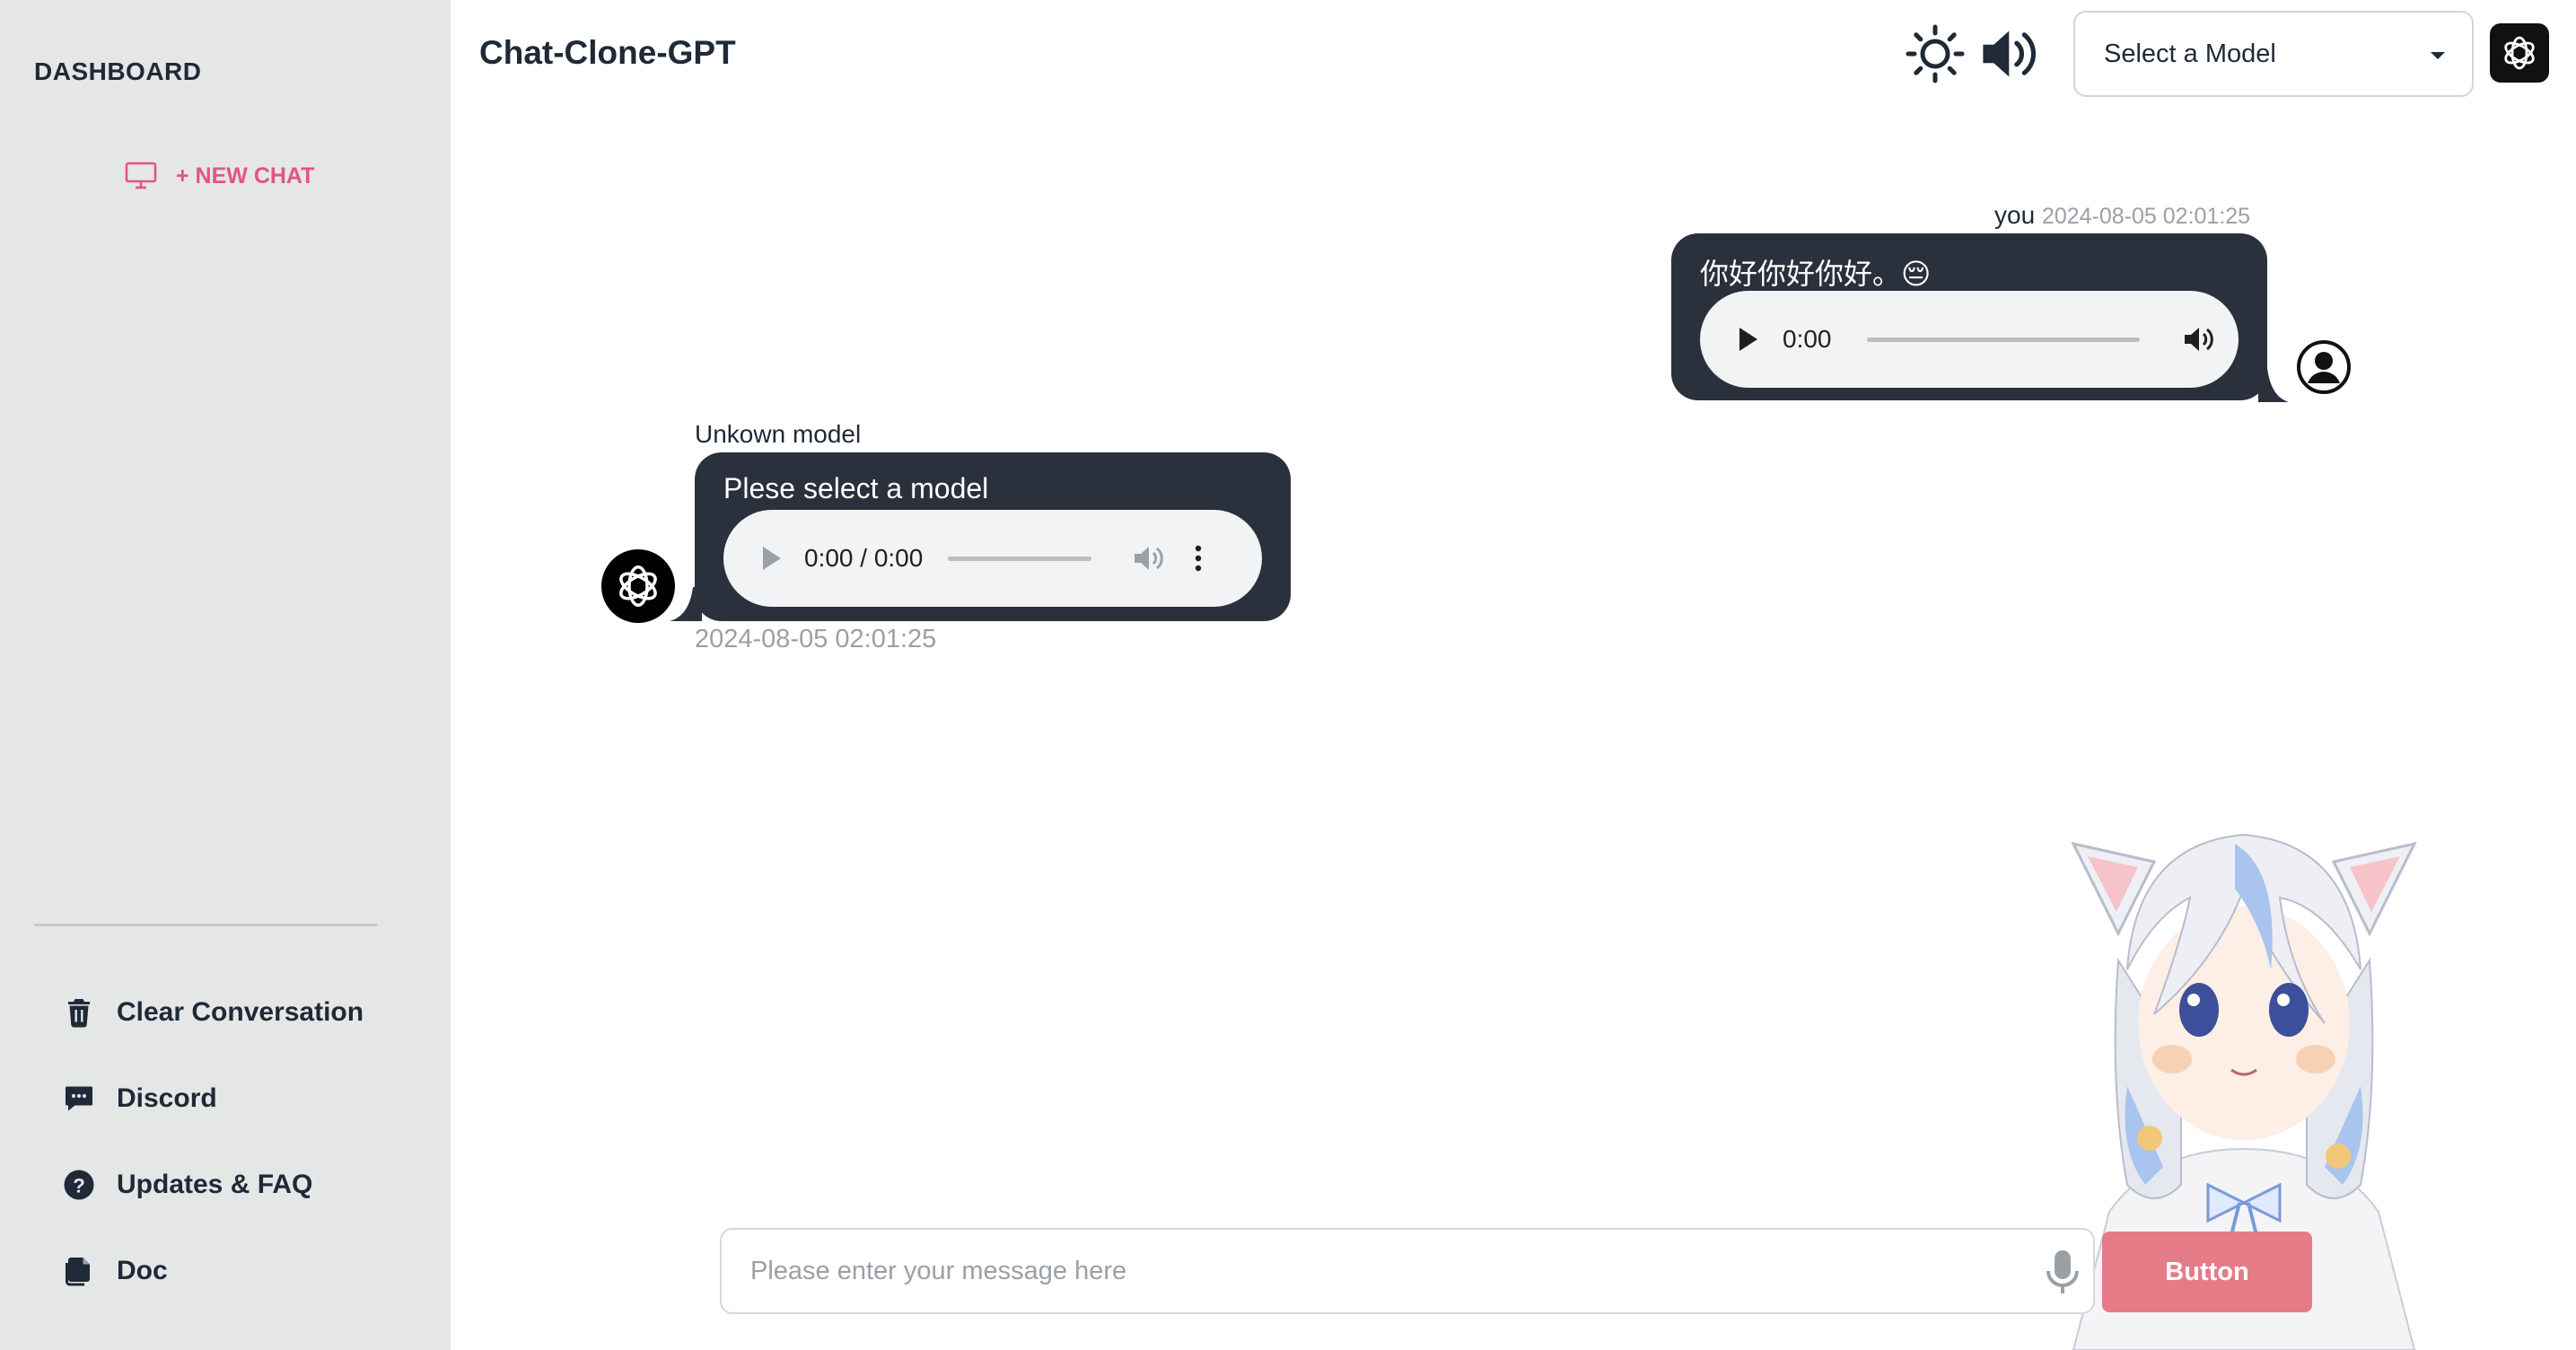 Image resolution: width=2576 pixels, height=1350 pixels. I want to click on sidebar-item-discord: Discord, so click(213, 1098).